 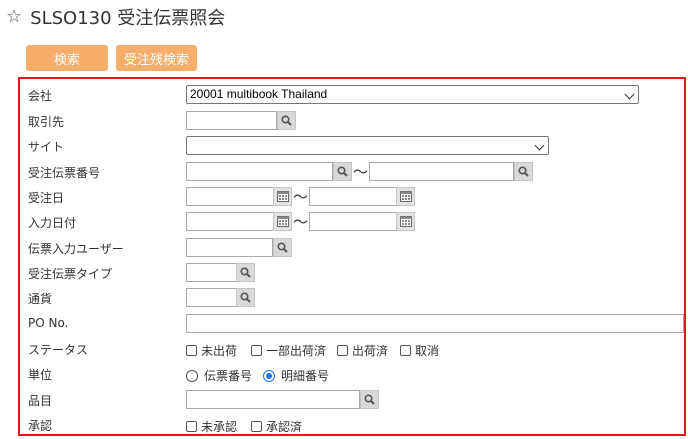 What do you see at coordinates (352, 248) in the screenshot?
I see `entry-user-row: 伝票入力ユーザー` at bounding box center [352, 248].